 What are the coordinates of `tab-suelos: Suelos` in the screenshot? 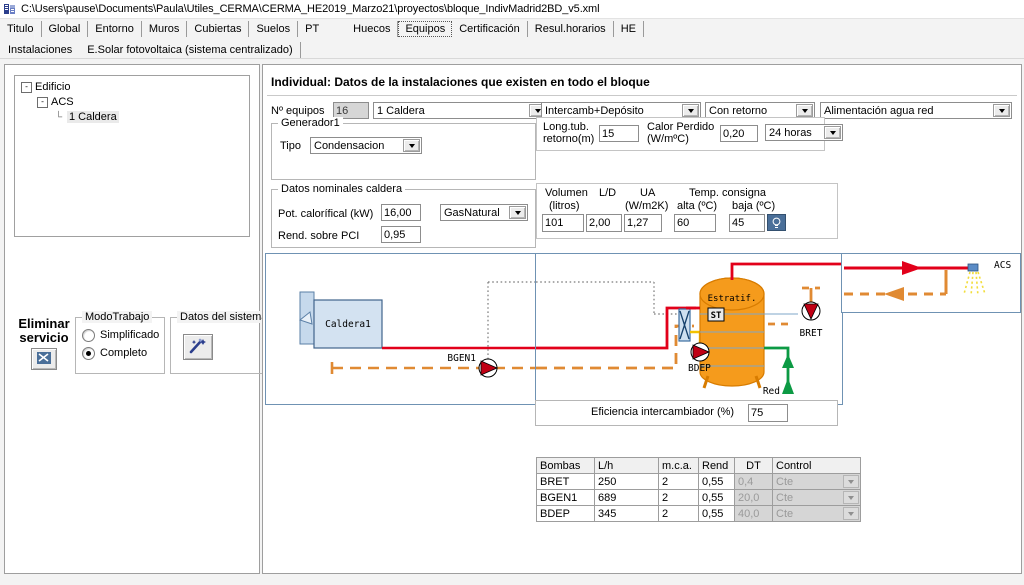 It's located at (274, 29).